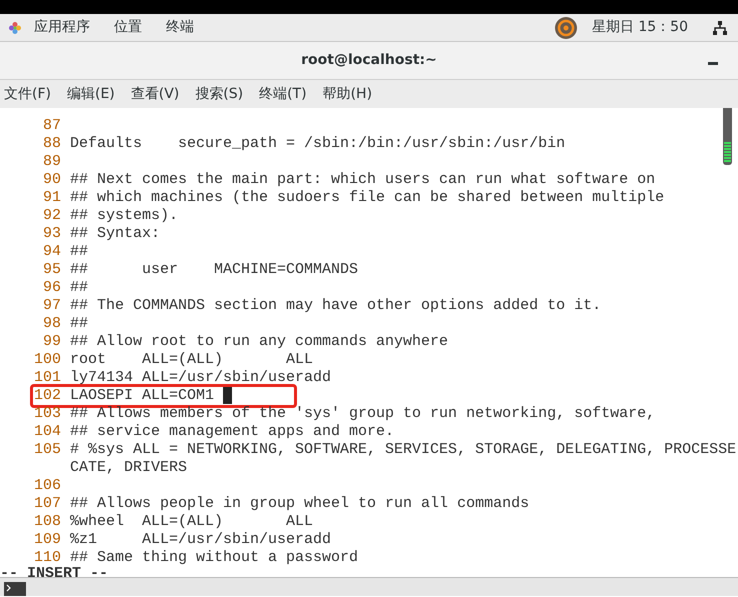  Describe the element at coordinates (46, 414) in the screenshot. I see `line-number: 103` at that location.